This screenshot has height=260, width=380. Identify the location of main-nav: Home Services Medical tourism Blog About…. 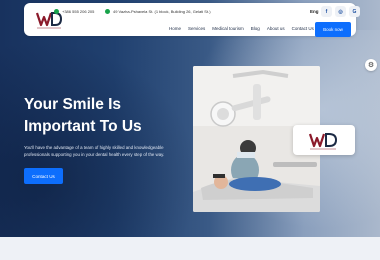
(241, 28).